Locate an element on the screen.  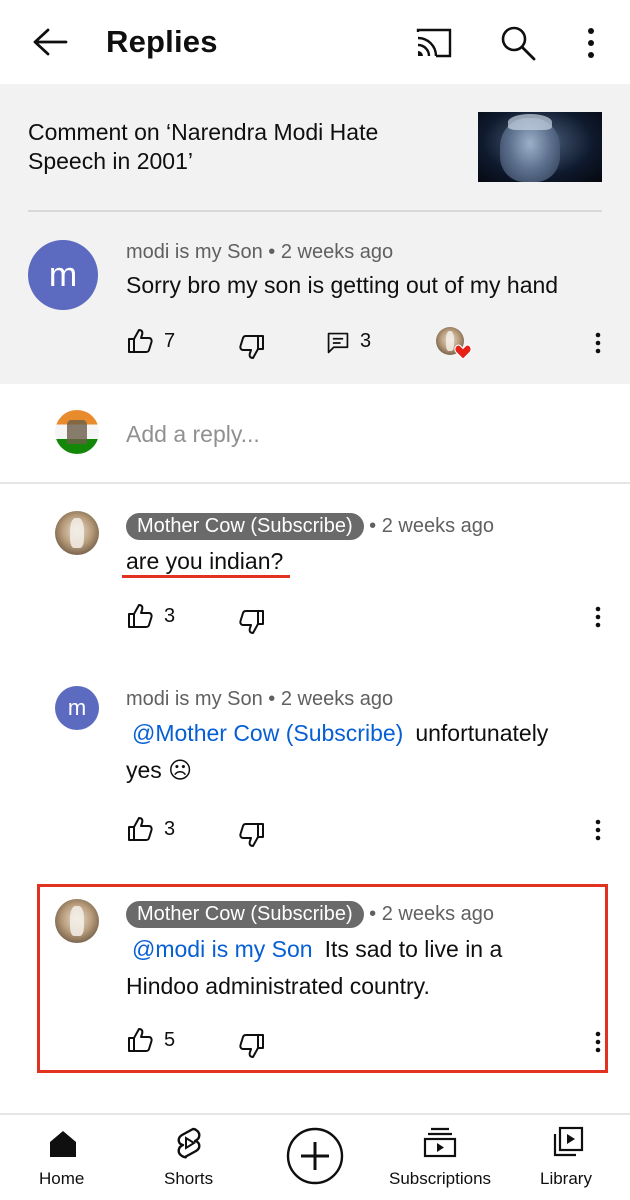
nav-subscriptions: Subscriptions is located at coordinates (443, 1157).